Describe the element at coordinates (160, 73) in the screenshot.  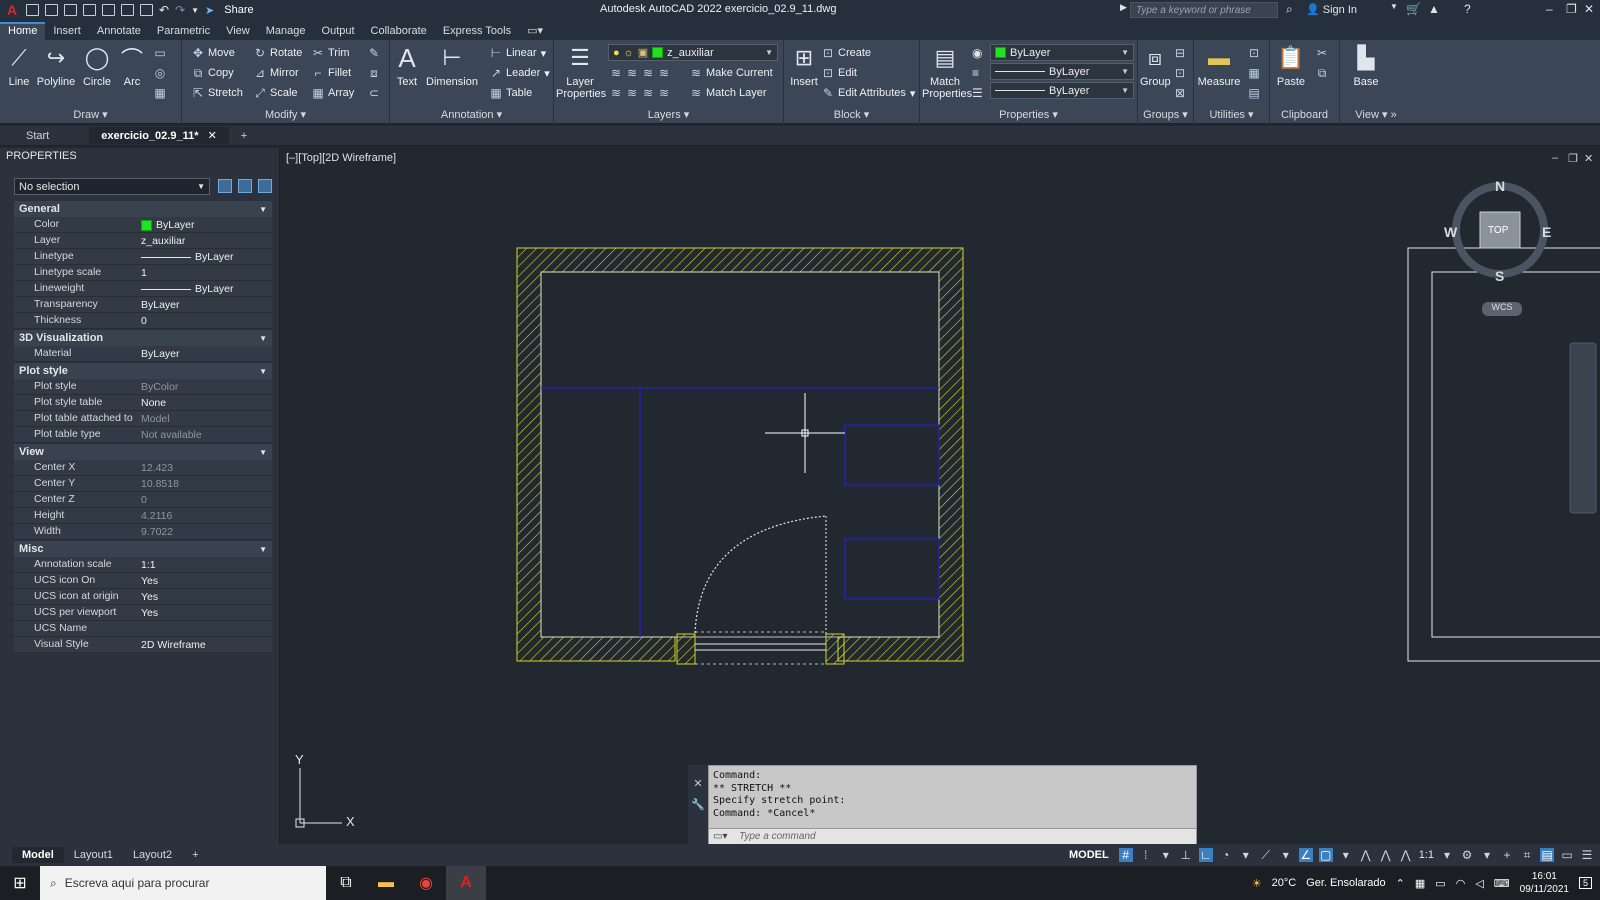
I see `hatch-button: ◎` at that location.